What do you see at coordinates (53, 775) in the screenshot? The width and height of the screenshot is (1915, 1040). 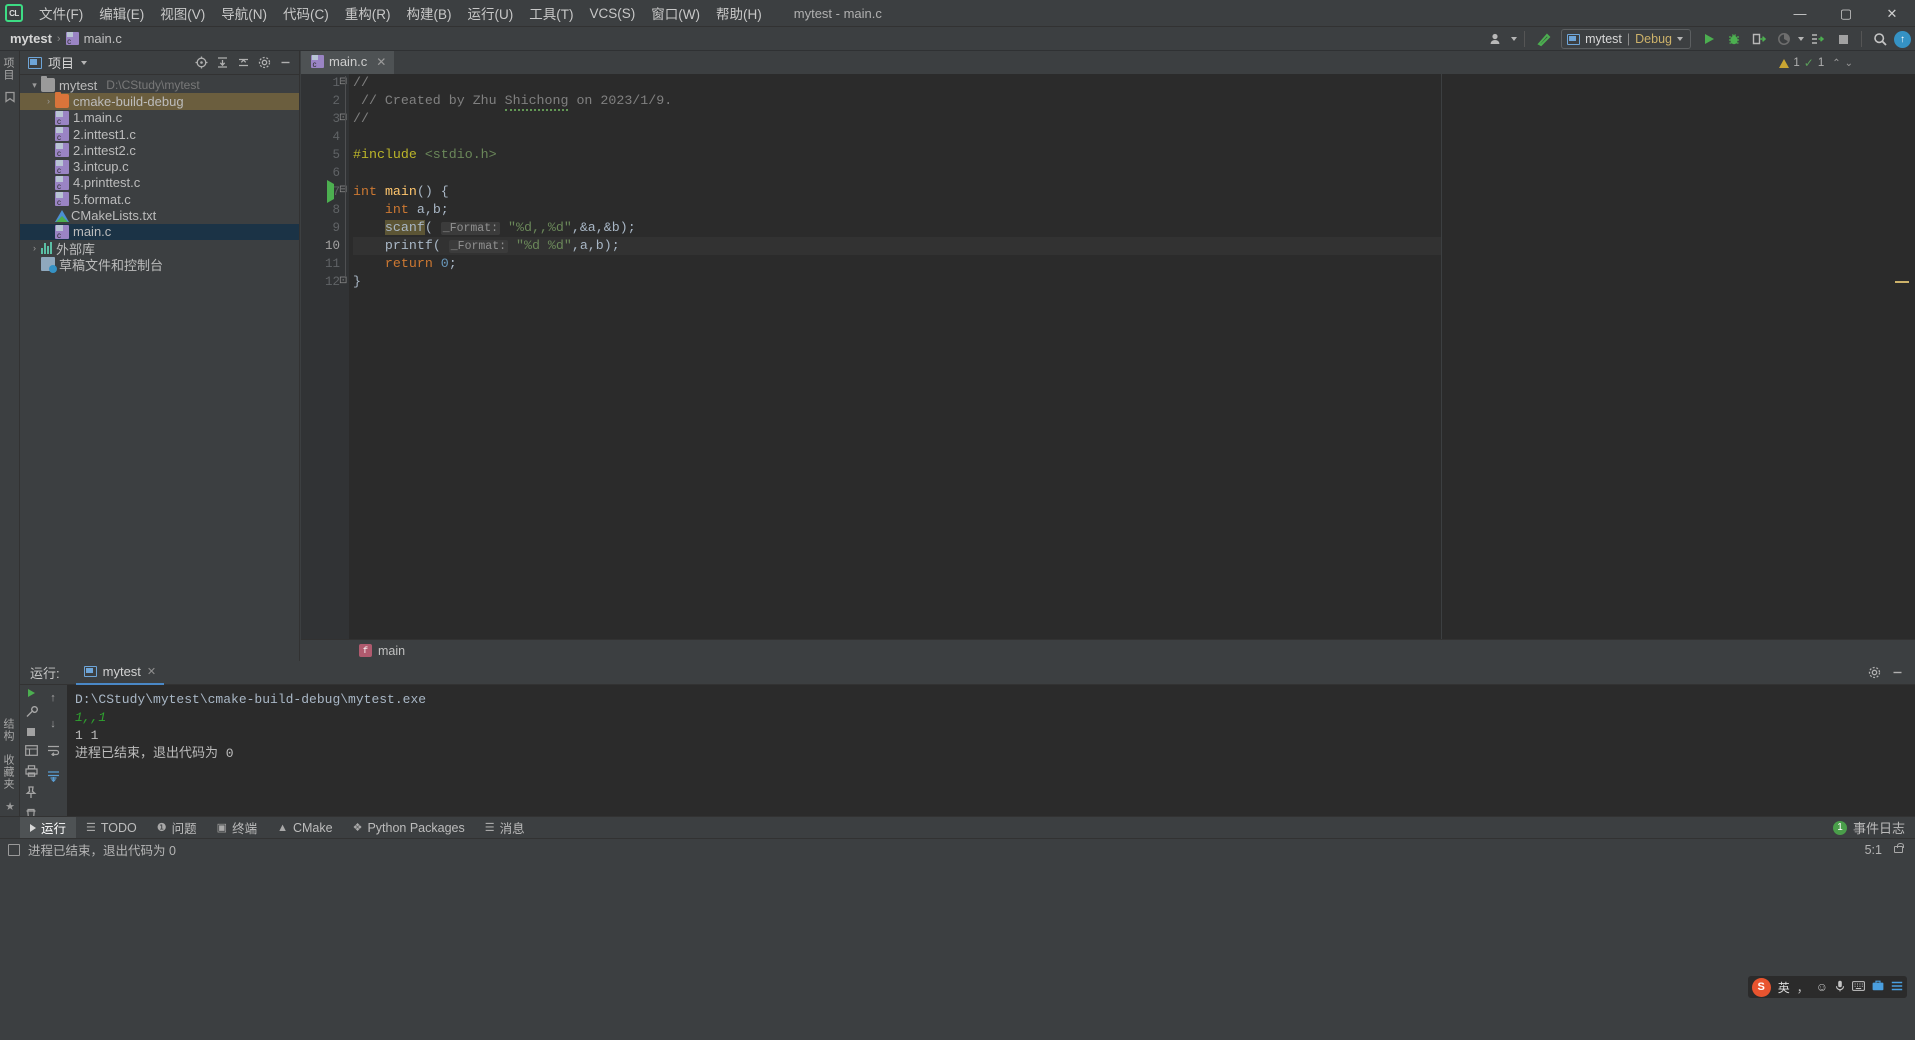 I see `scroll-to-end-button` at bounding box center [53, 775].